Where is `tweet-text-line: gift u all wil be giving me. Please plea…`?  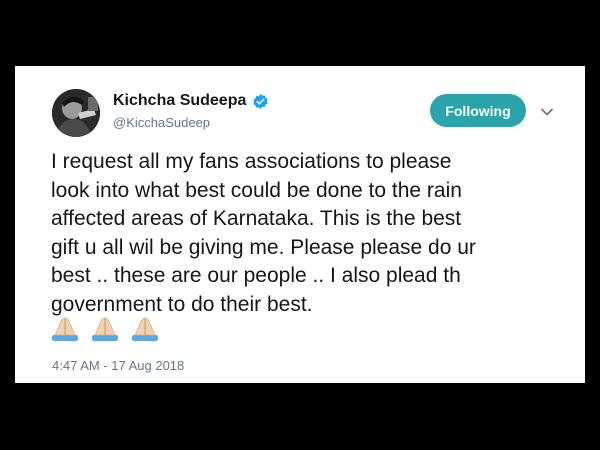 tweet-text-line: gift u all wil be giving me. Please plea… is located at coordinates (263, 247).